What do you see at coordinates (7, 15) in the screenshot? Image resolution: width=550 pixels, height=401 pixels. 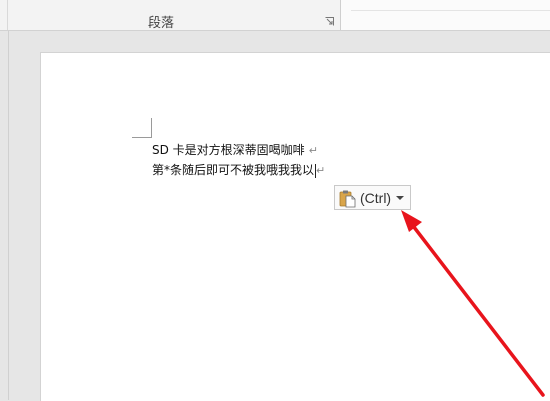 I see `ribbon-separator` at bounding box center [7, 15].